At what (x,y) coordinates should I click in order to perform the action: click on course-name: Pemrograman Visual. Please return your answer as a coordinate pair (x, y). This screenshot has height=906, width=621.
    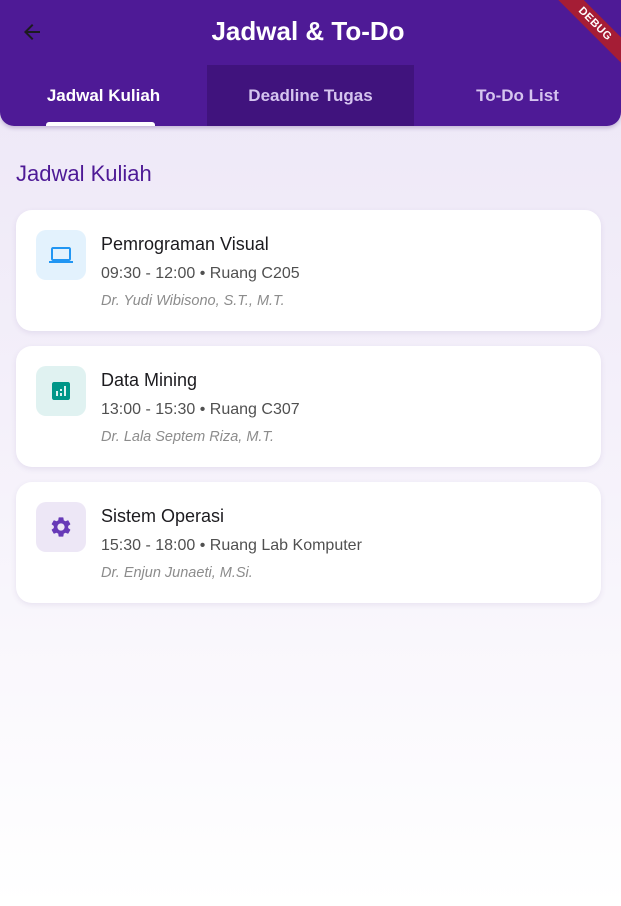
    Looking at the image, I should click on (185, 244).